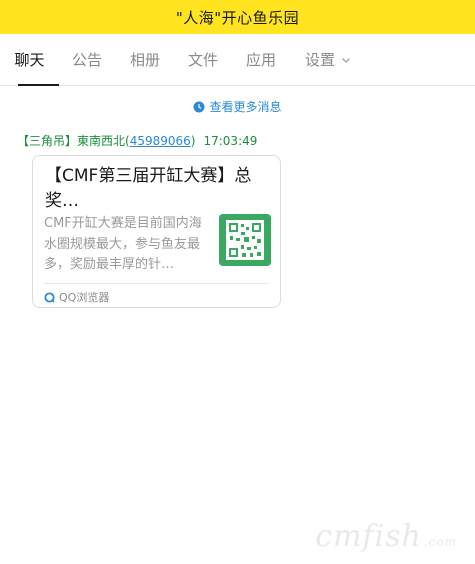 Image resolution: width=475 pixels, height=564 pixels. What do you see at coordinates (237, 60) in the screenshot?
I see `tab-bar: 聊天 公告 相册 文件 应用 设置` at bounding box center [237, 60].